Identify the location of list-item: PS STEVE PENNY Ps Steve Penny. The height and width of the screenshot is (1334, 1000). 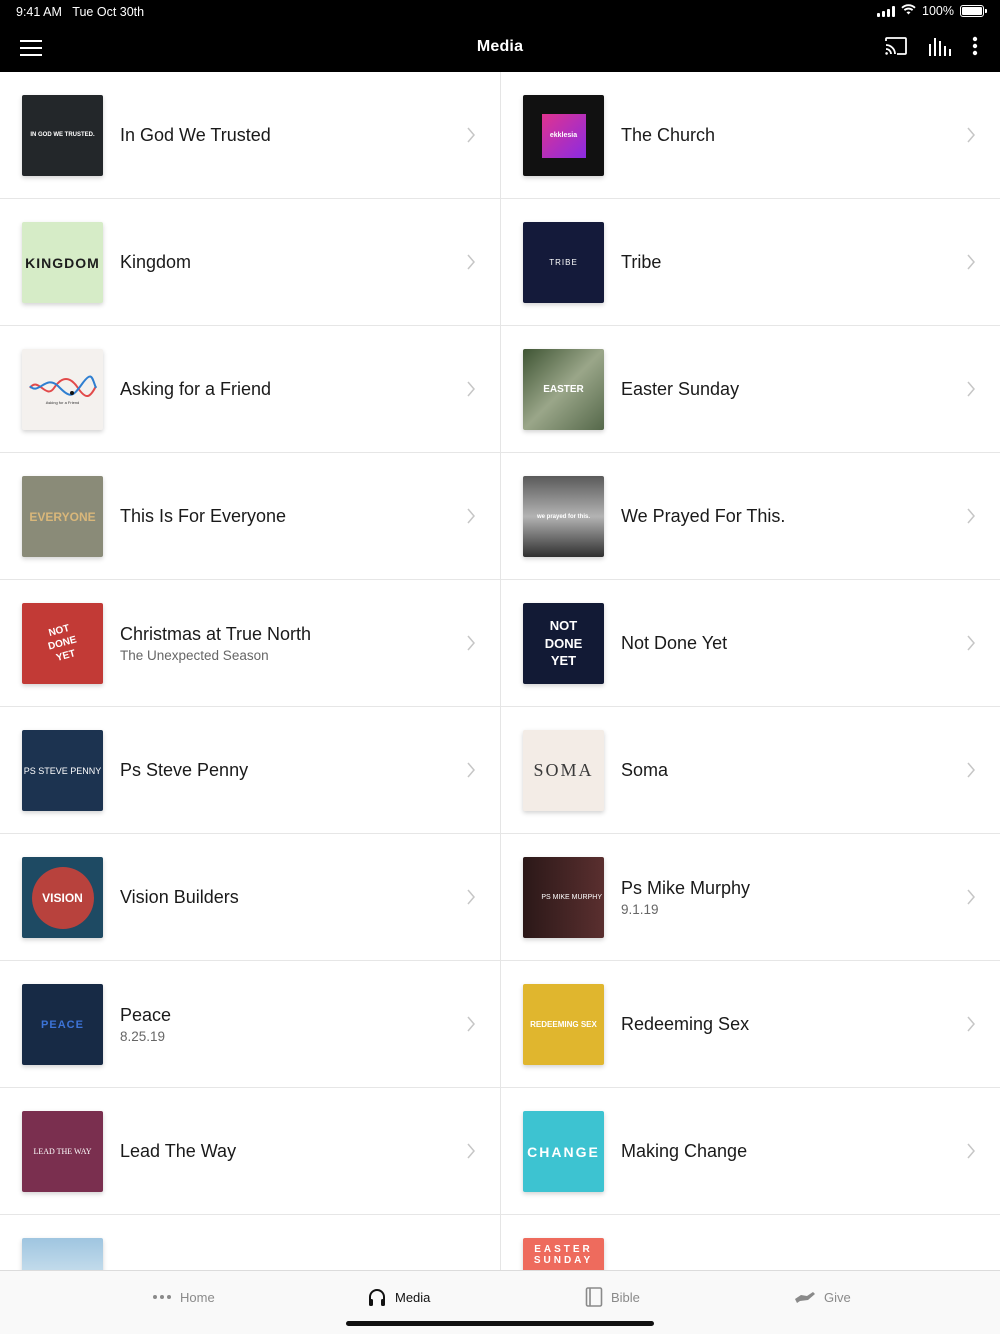
(250, 770).